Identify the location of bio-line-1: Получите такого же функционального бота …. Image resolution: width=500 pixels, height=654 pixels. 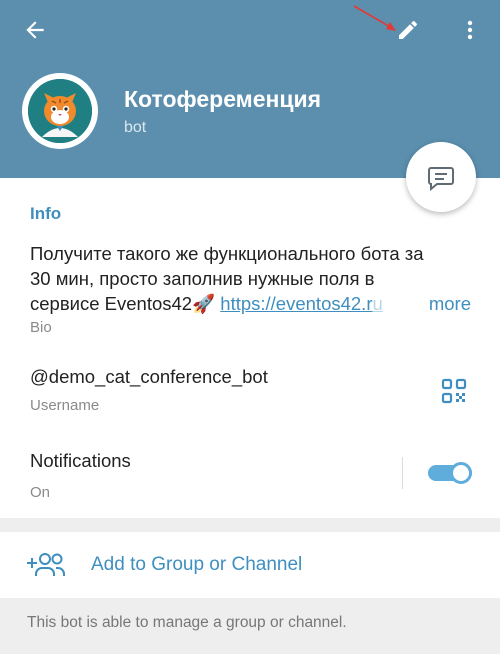
(227, 253).